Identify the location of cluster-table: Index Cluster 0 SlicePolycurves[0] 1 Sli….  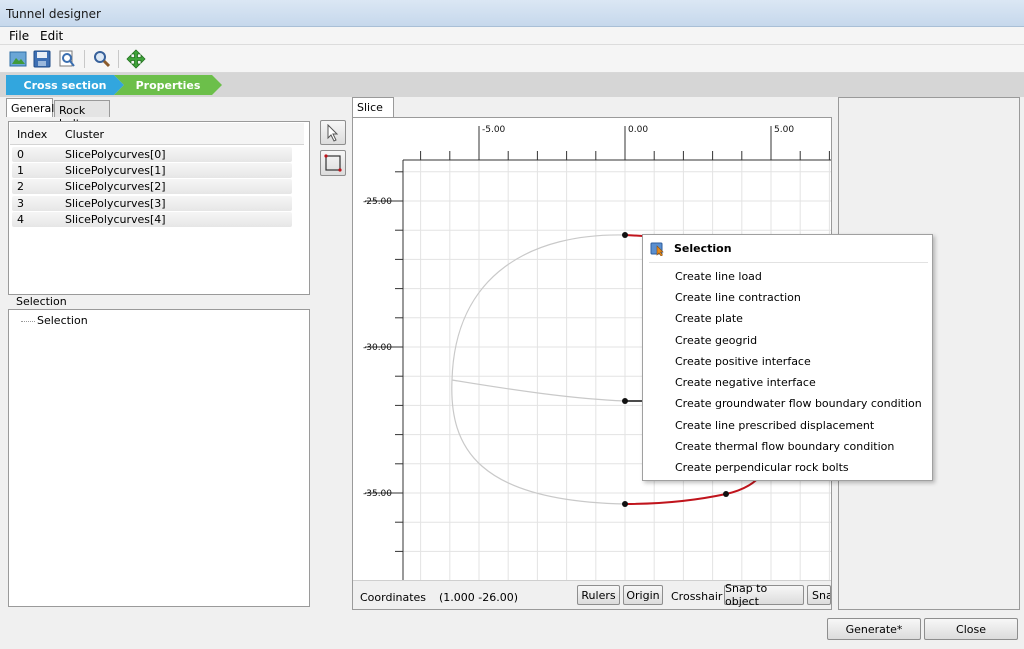
(159, 208).